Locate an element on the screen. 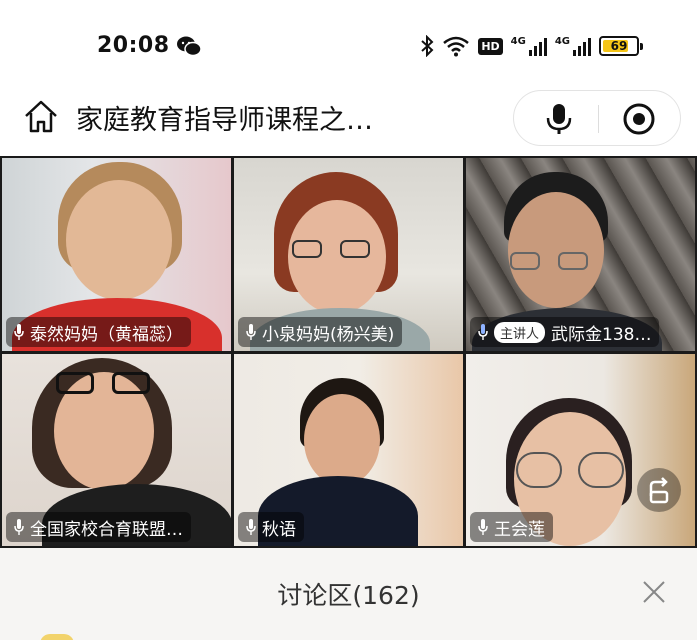  participant-namebar: 秋语 is located at coordinates (271, 527).